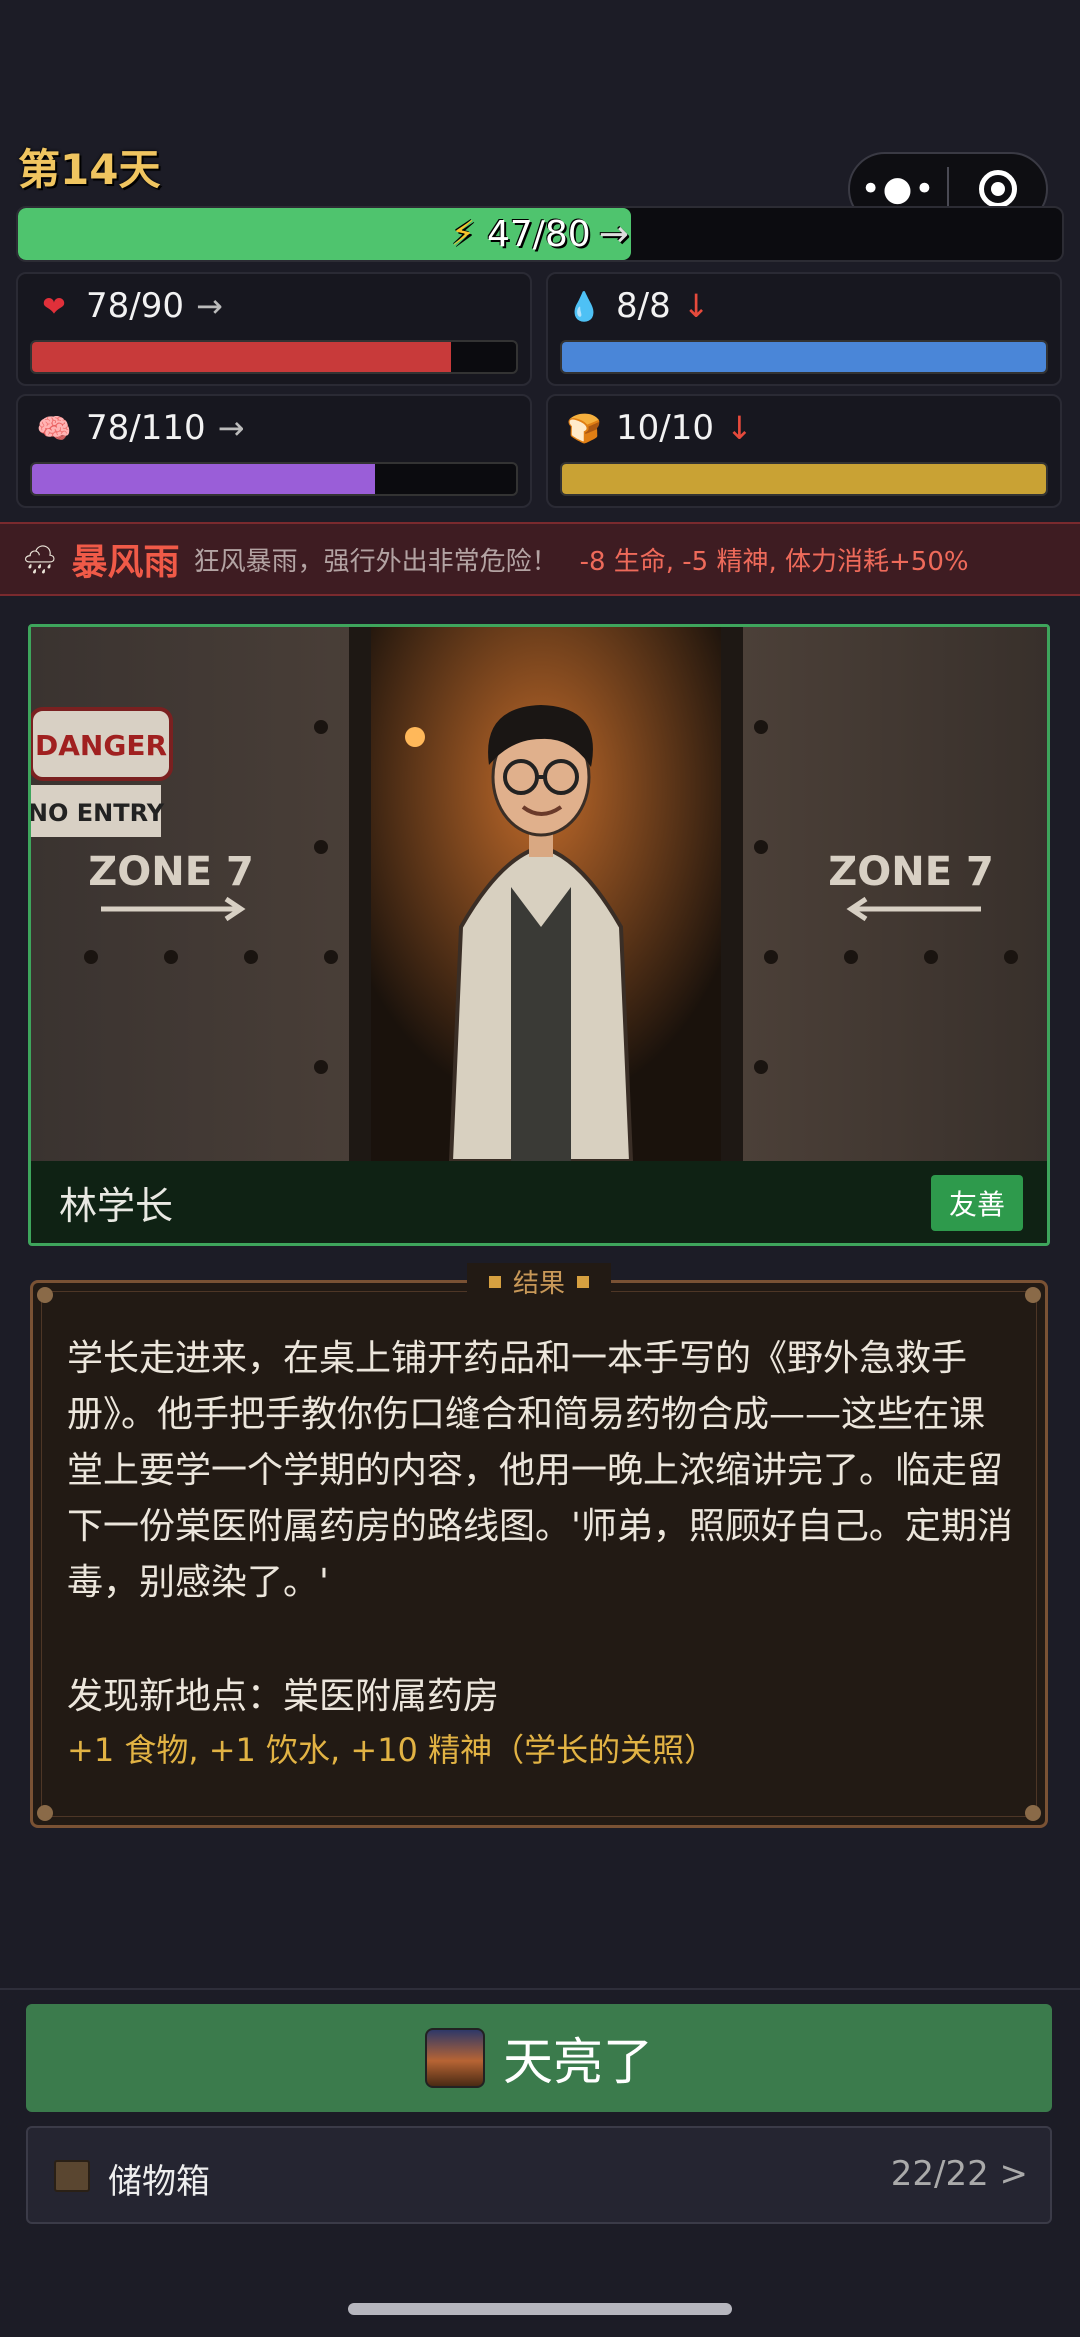 The image size is (1080, 2337). I want to click on water-drop-icon: 💧, so click(584, 306).